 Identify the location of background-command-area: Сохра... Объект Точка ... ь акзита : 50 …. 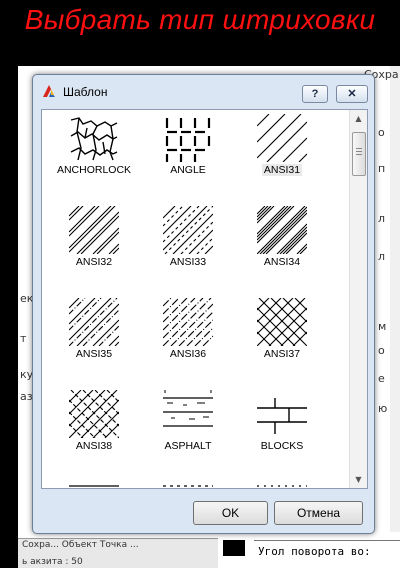
(209, 550).